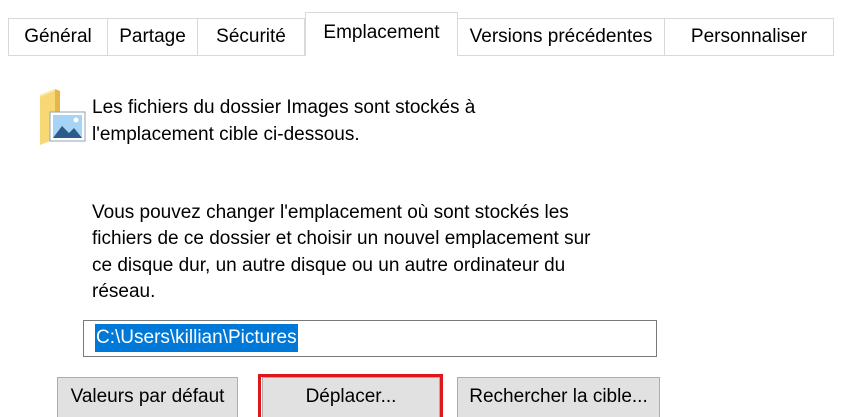  I want to click on location-path-input: C:\Users\killian\Pictures, so click(370, 338).